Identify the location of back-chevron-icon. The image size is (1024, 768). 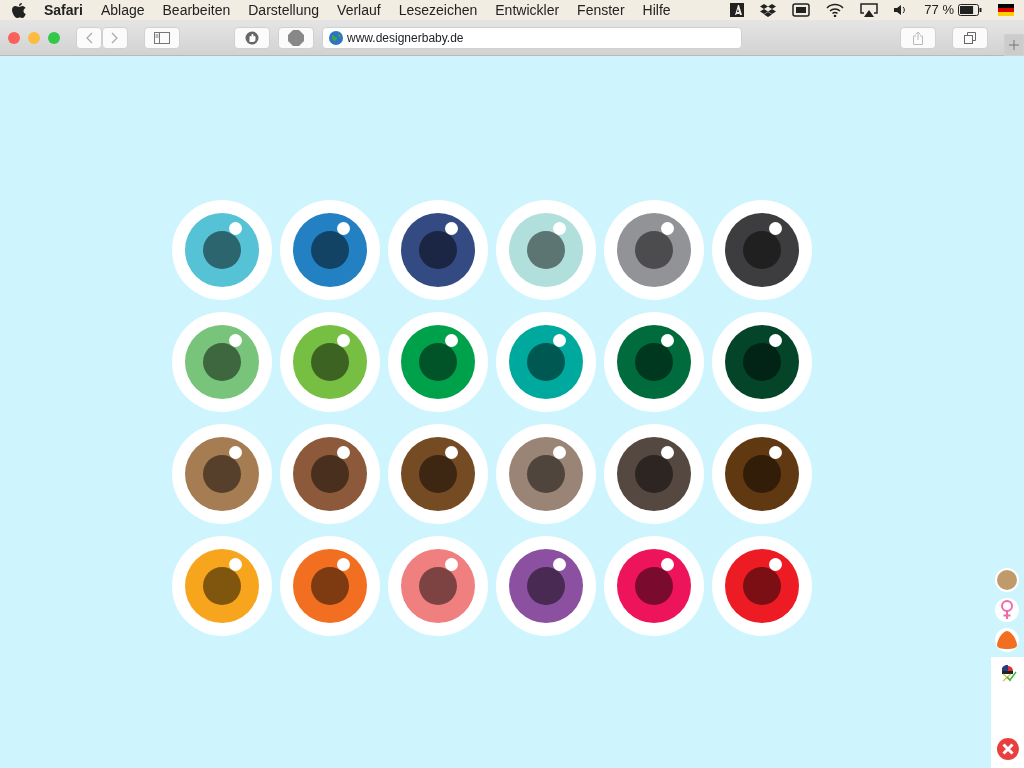
(89, 37).